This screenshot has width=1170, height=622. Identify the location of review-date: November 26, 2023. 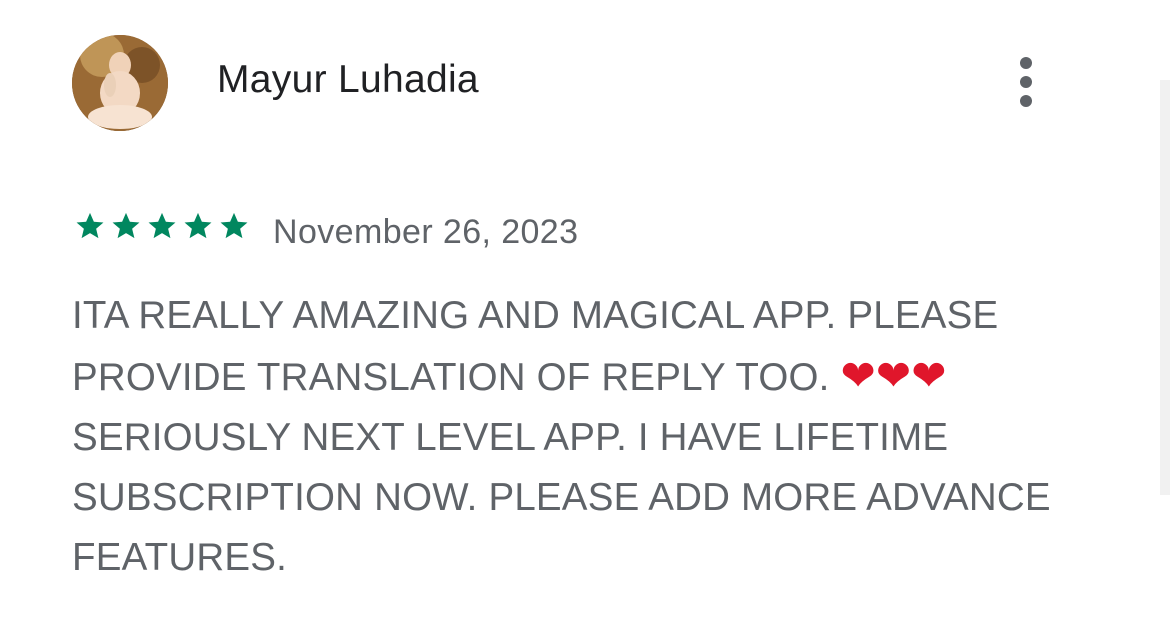
(426, 232).